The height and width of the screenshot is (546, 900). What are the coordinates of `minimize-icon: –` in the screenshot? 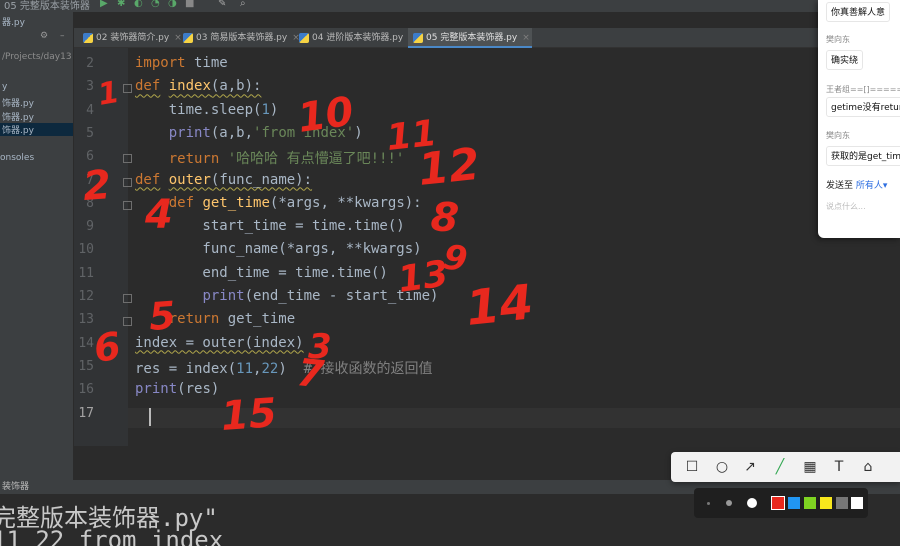 It's located at (62, 36).